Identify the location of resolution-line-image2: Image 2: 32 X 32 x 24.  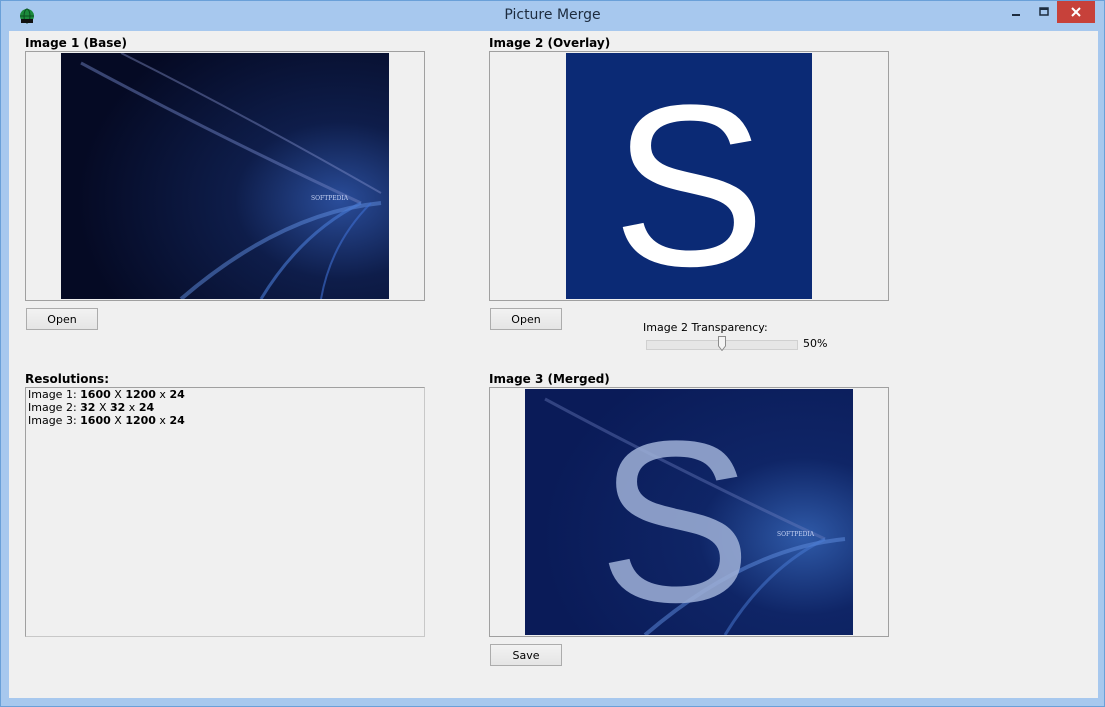
(91, 407).